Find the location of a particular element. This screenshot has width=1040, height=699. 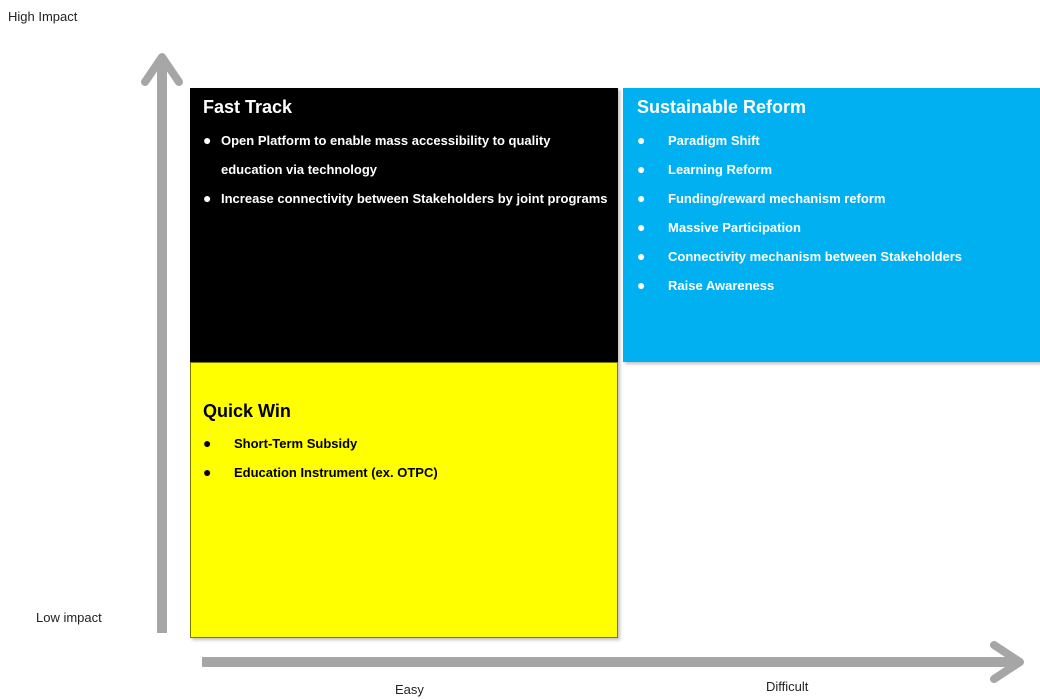

vertical-arrow-icon is located at coordinates (162, 343).